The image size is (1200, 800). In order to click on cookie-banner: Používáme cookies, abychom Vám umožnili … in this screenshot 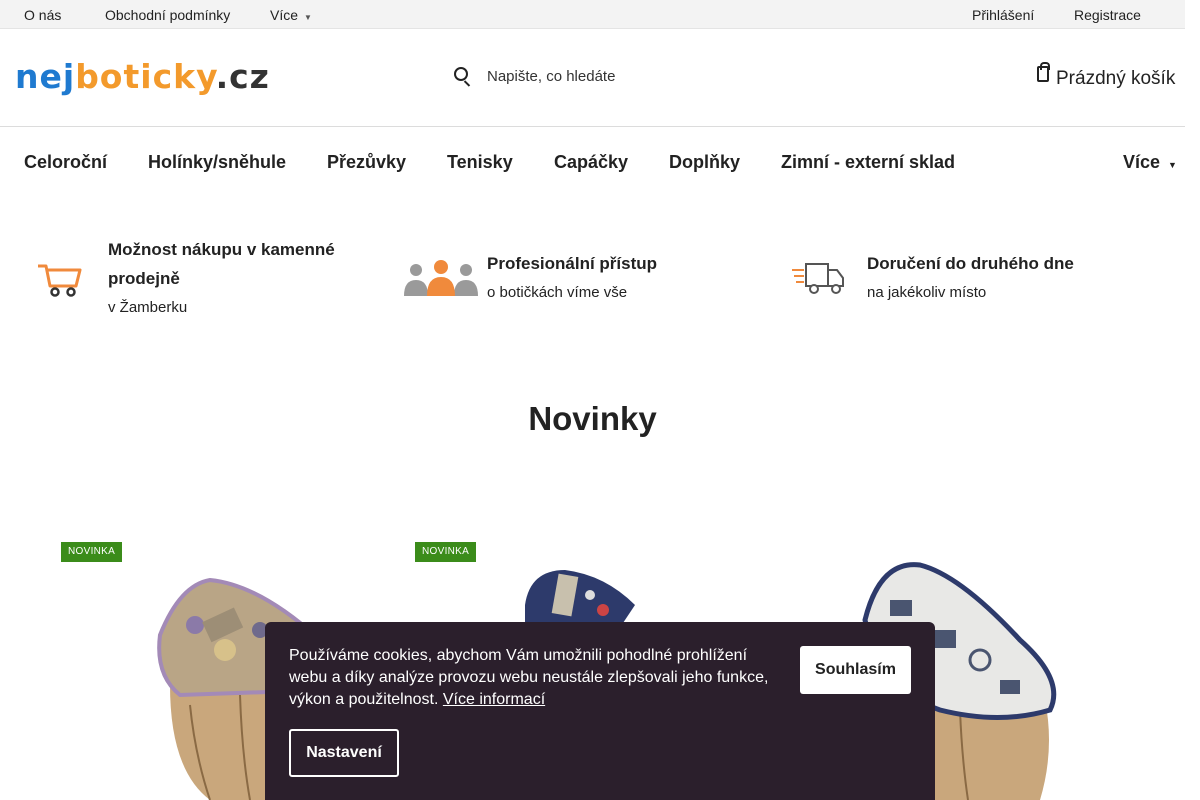, I will do `click(600, 711)`.